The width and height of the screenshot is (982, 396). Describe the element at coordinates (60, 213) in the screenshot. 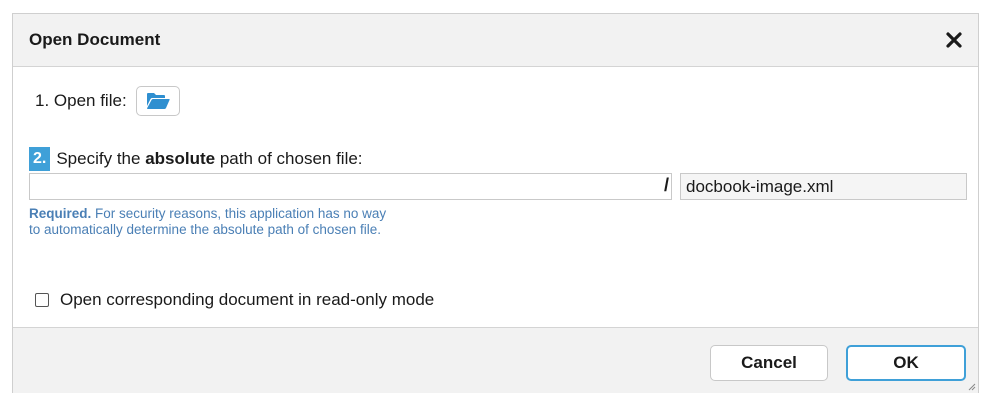

I see `required-label: Required.` at that location.